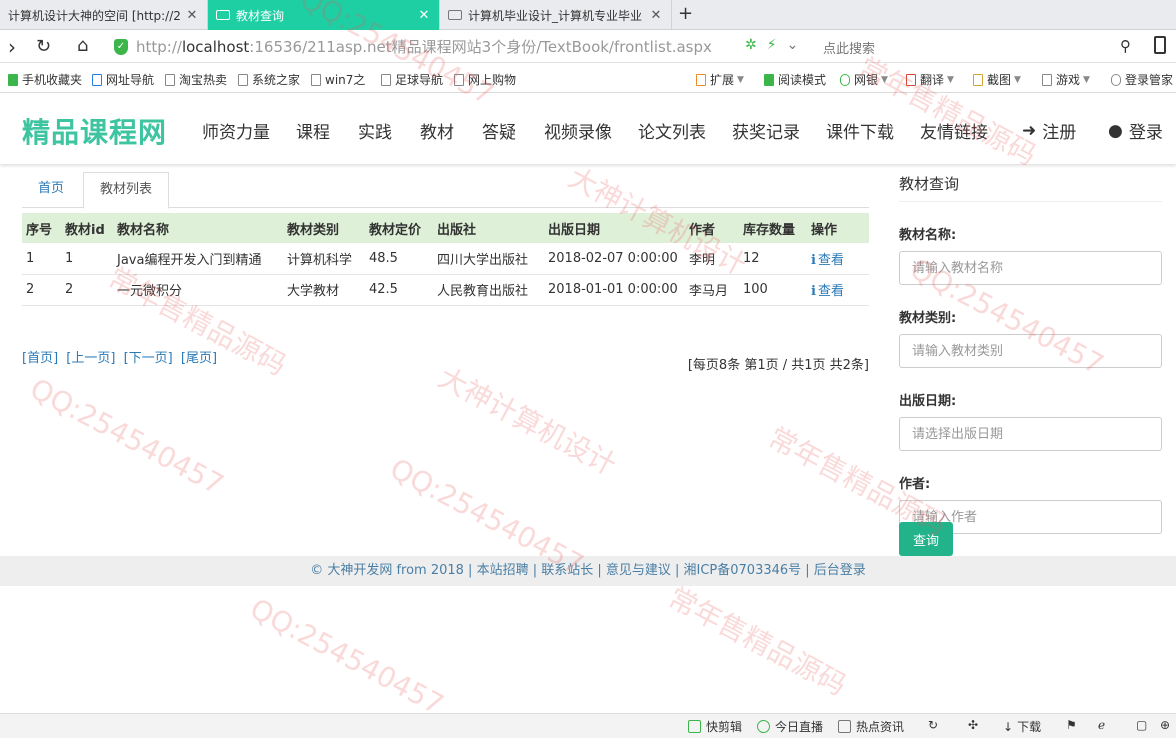 This screenshot has width=1176, height=738. I want to click on search-icon: ⚲, so click(1125, 46).